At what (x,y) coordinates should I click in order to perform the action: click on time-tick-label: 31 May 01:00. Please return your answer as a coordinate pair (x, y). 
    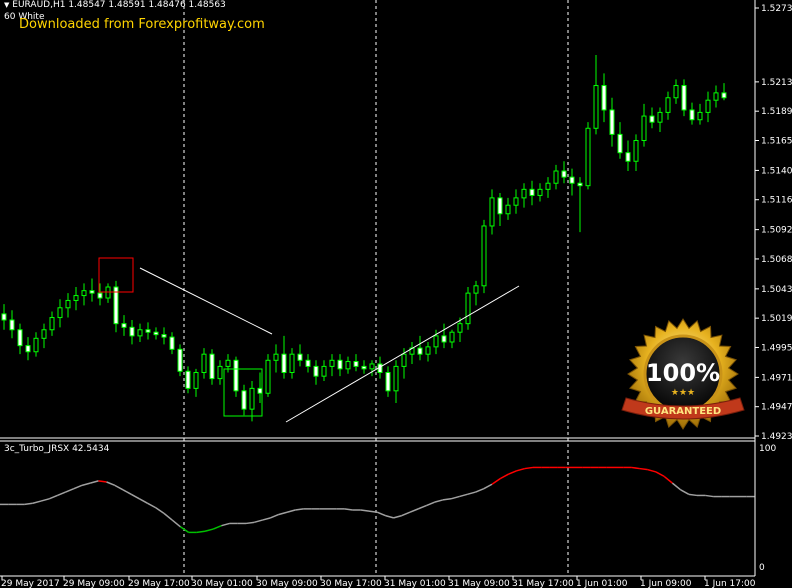
    Looking at the image, I should click on (415, 583).